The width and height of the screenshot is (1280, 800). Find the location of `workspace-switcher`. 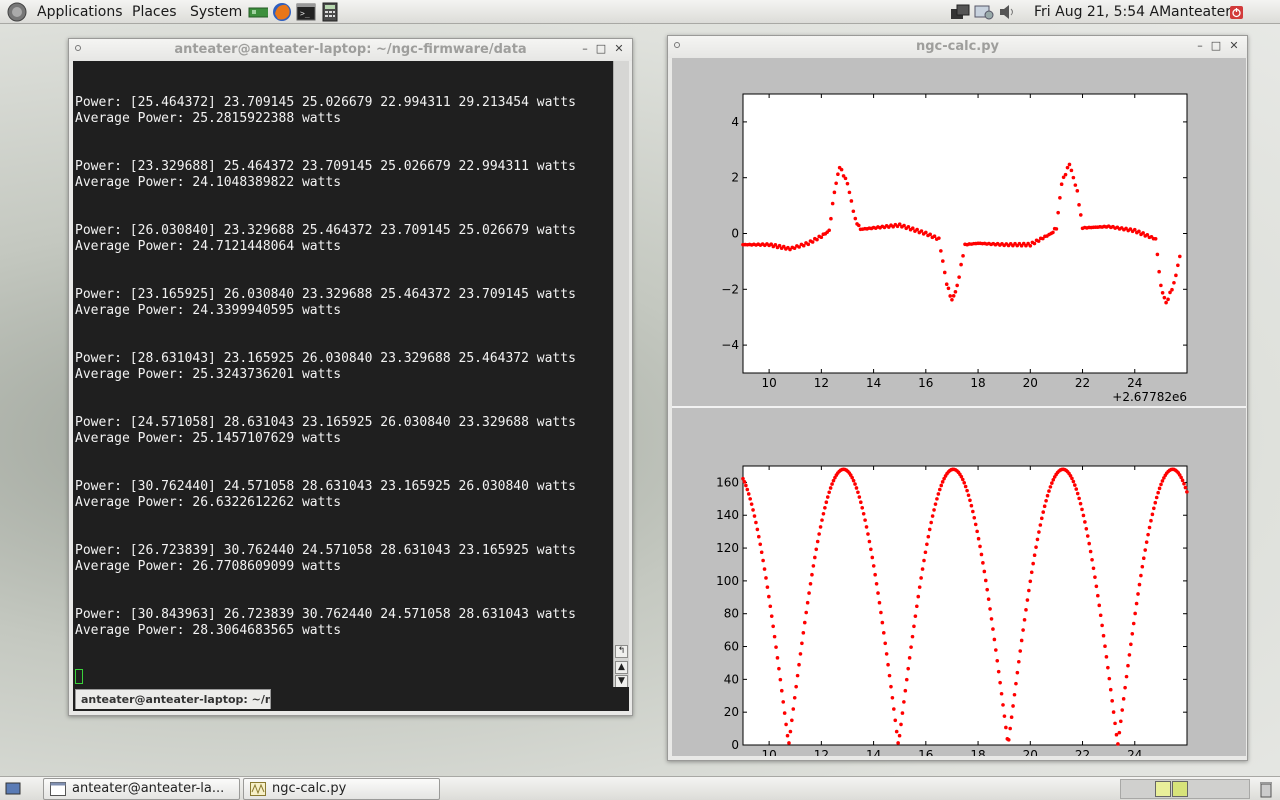

workspace-switcher is located at coordinates (1185, 789).